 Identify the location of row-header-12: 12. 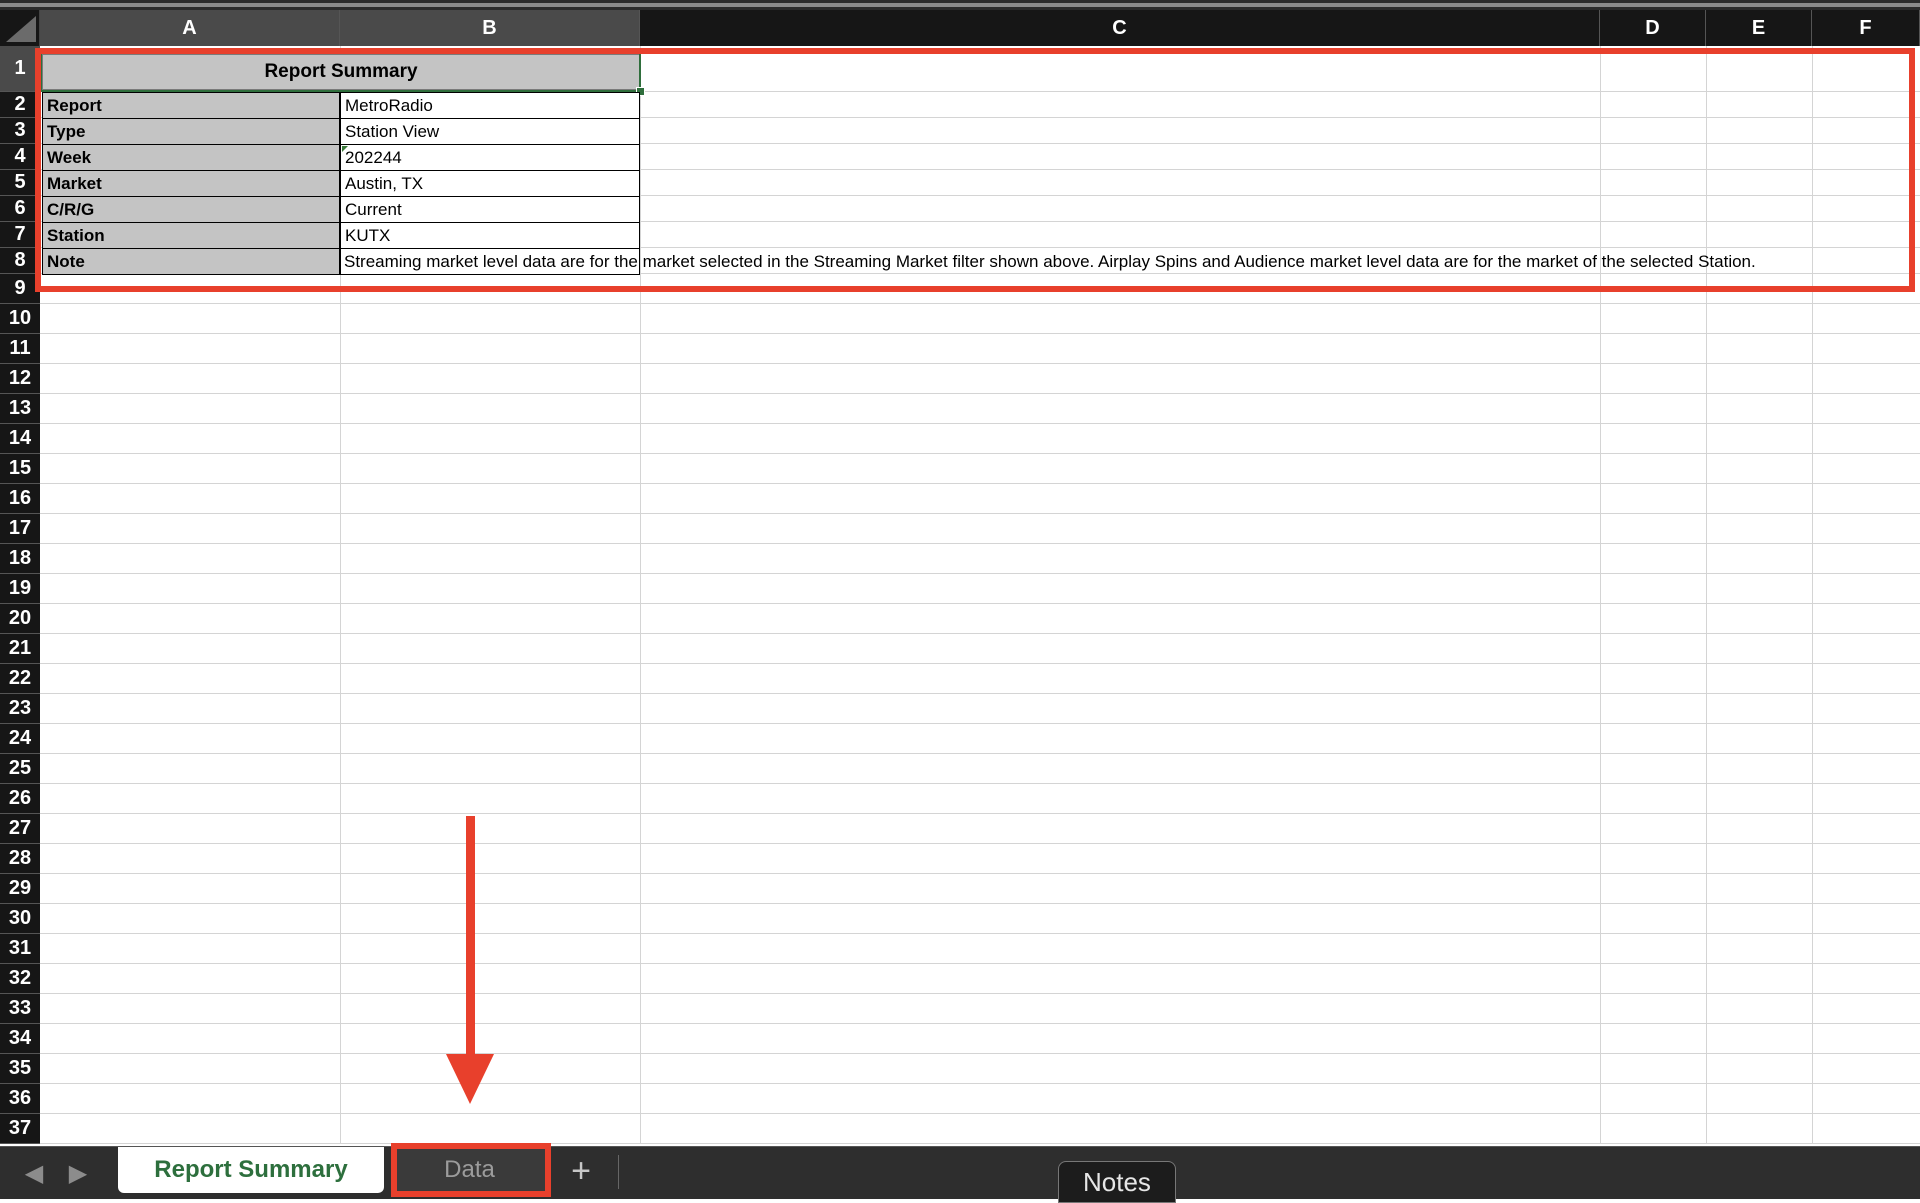
(20, 379).